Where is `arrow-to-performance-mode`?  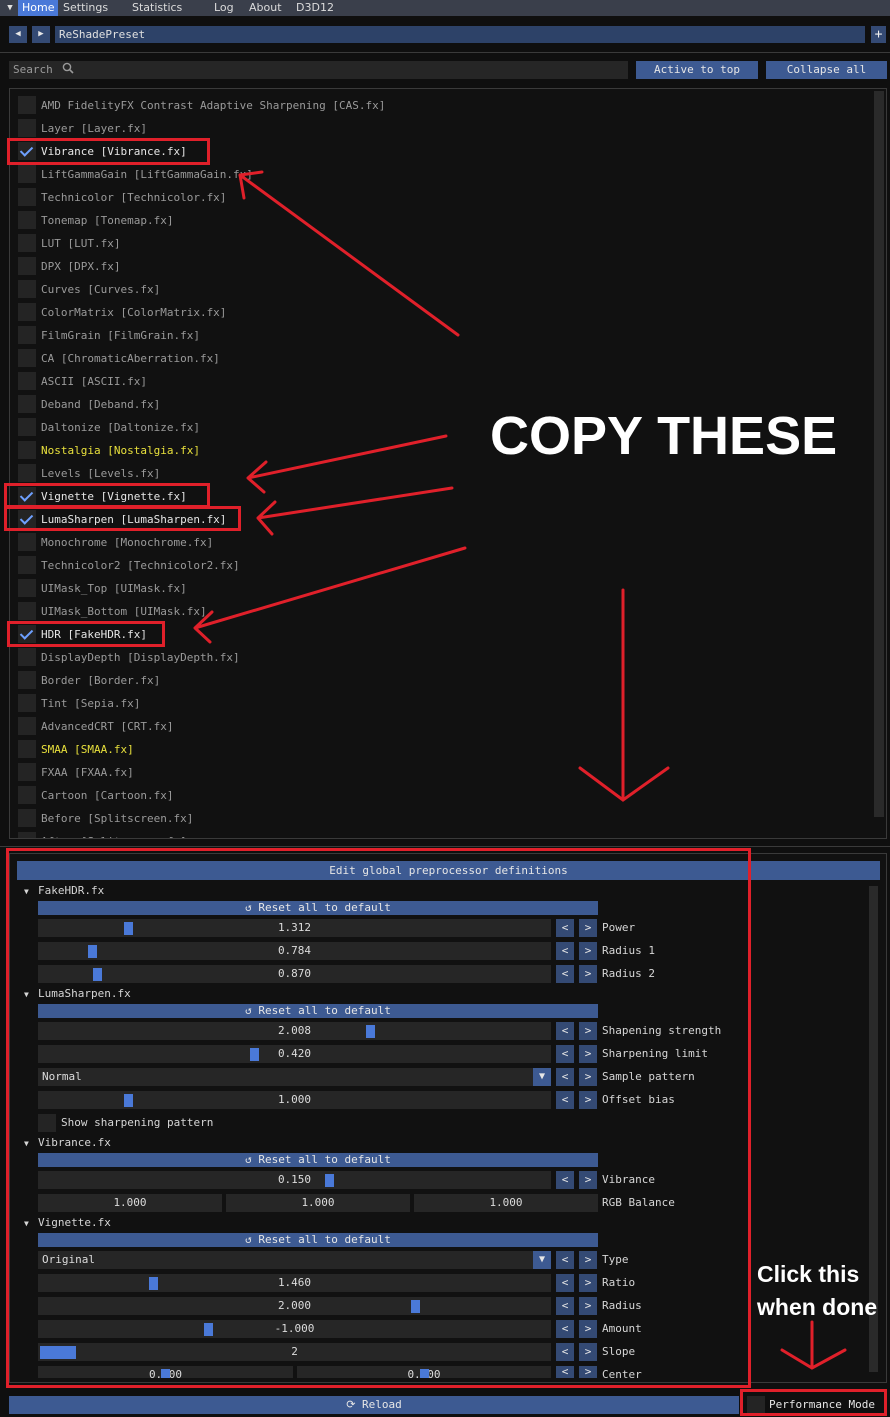
arrow-to-performance-mode is located at coordinates (813, 1345).